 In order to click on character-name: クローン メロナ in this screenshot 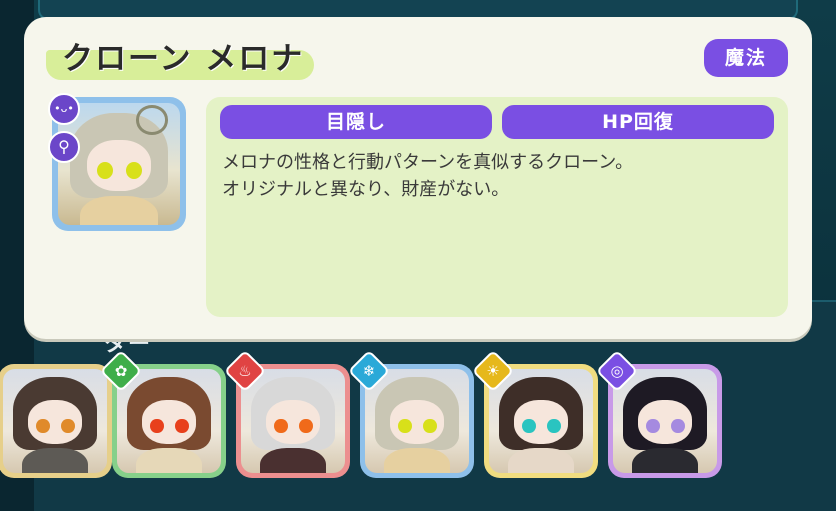, I will do `click(183, 59)`.